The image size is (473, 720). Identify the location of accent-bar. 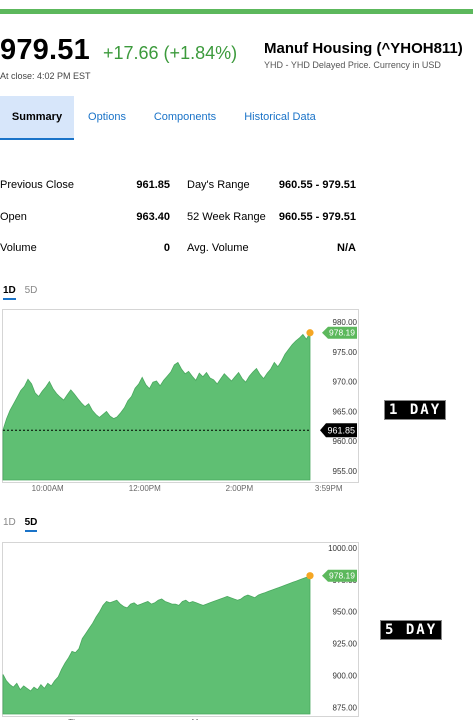
(236, 11).